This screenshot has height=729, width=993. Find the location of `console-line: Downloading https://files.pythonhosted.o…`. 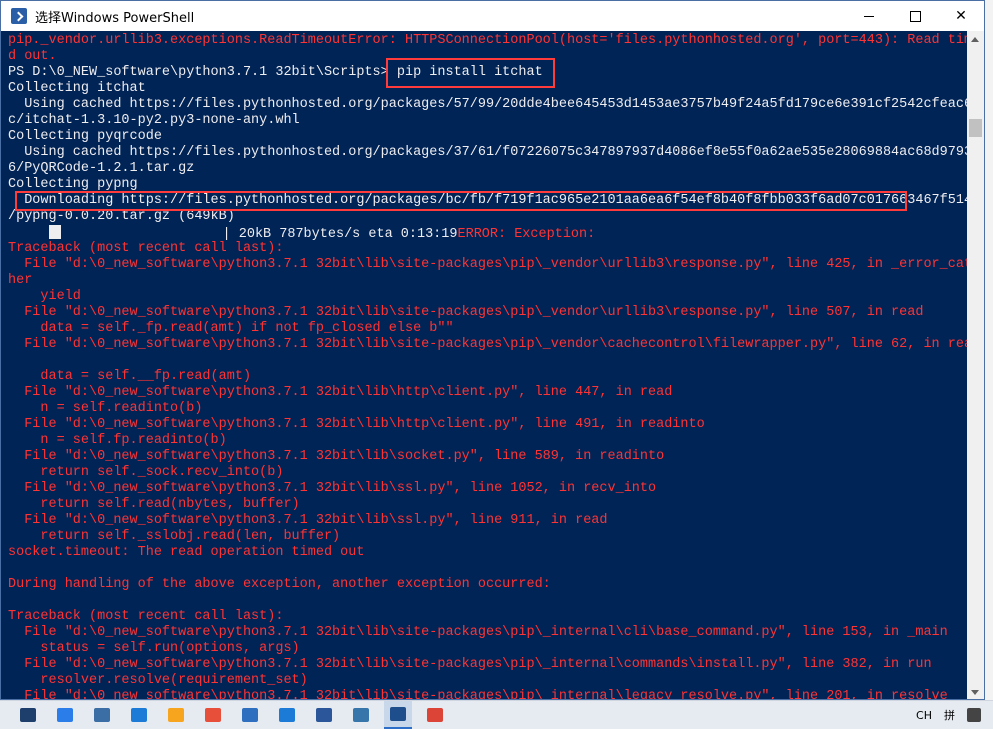

console-line: Downloading https://files.pythonhosted.o… is located at coordinates (488, 200).